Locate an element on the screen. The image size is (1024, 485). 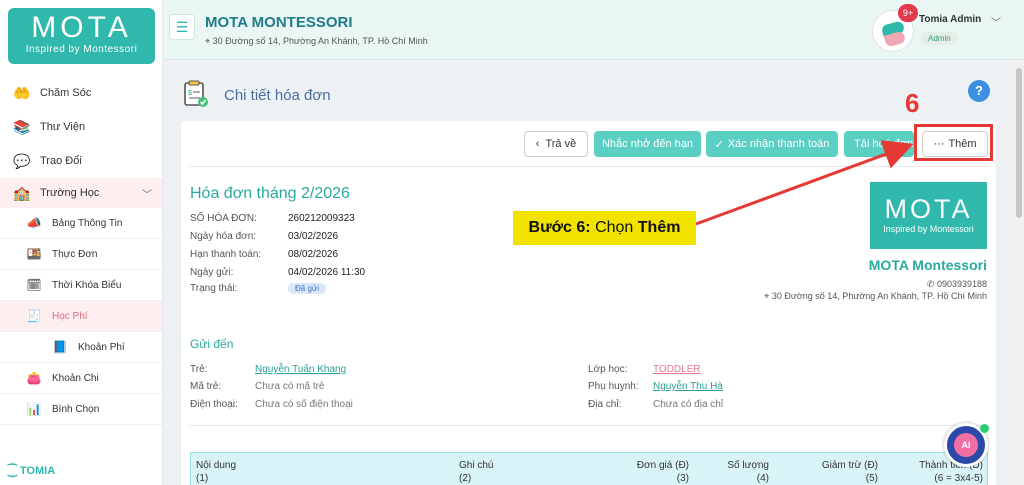
sidebar-item-thu-vien: 📚 Thư Viện is located at coordinates (81, 127).